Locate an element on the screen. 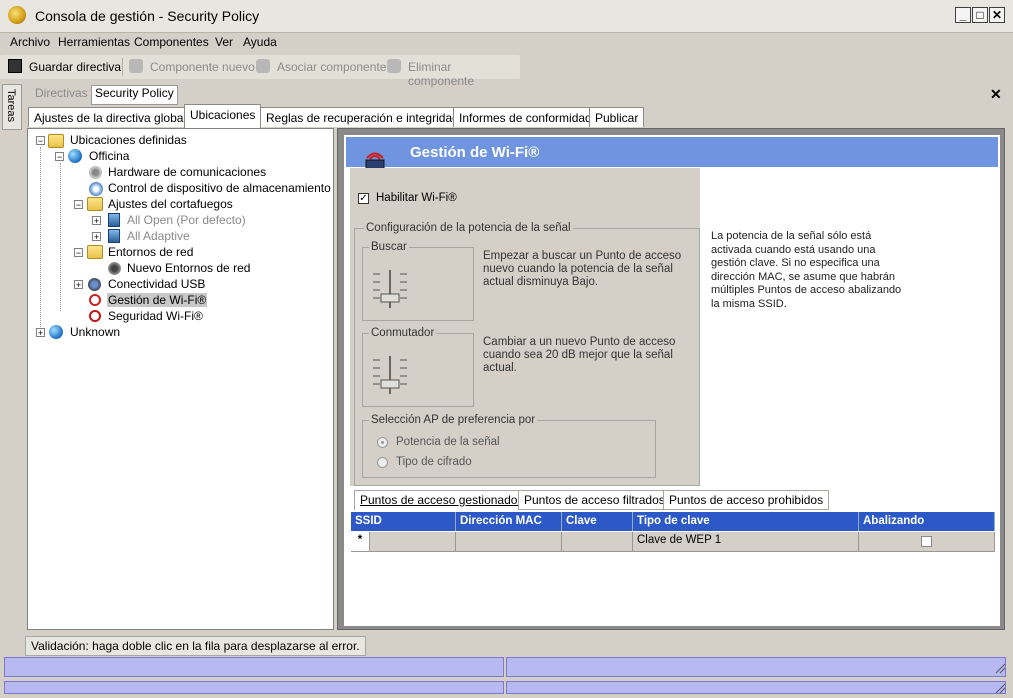  save-directive-button: Guardar directiva is located at coordinates (75, 67).